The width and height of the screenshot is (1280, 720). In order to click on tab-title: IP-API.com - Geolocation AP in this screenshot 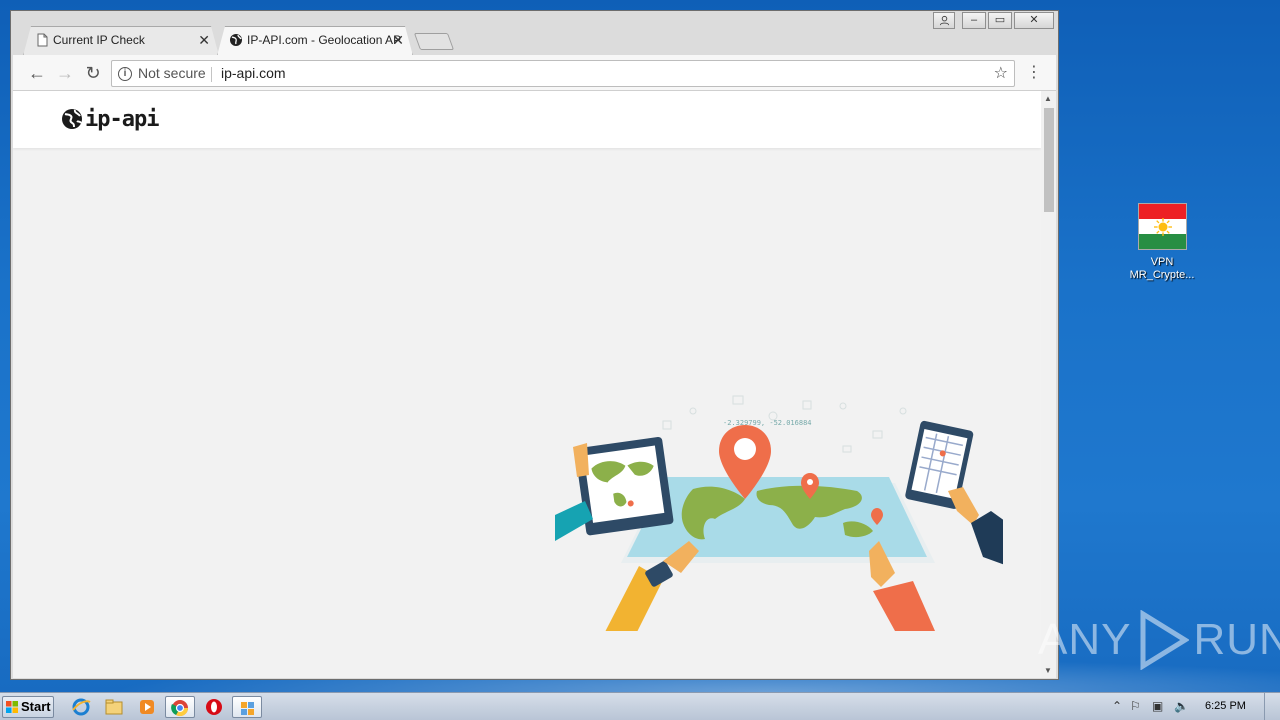, I will do `click(324, 40)`.